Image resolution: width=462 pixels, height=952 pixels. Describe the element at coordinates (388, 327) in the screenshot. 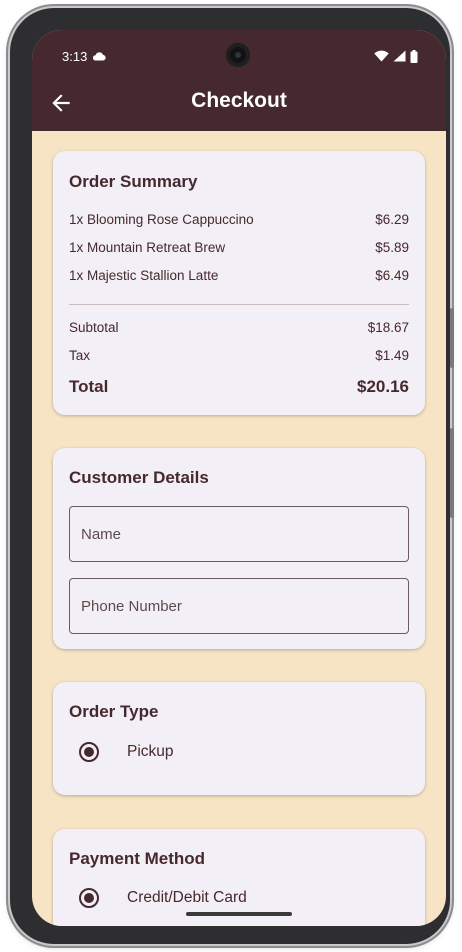

I see `subtotal-value: $18.67` at that location.